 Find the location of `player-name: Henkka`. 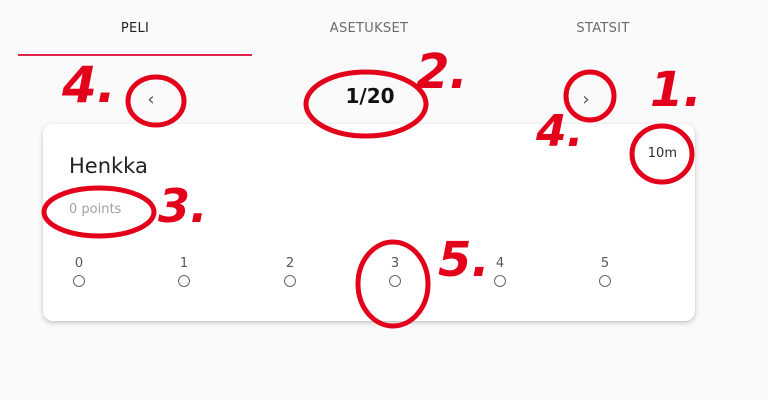

player-name: Henkka is located at coordinates (108, 166).